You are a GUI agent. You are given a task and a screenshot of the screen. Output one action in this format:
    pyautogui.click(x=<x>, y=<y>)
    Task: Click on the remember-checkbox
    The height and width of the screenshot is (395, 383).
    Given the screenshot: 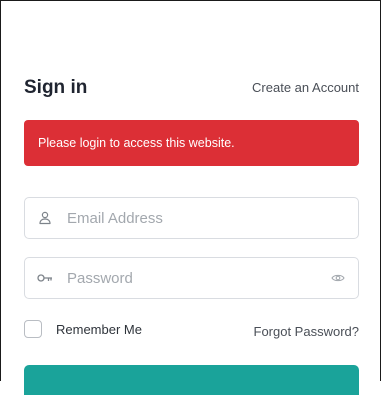 What is the action you would take?
    pyautogui.click(x=33, y=329)
    